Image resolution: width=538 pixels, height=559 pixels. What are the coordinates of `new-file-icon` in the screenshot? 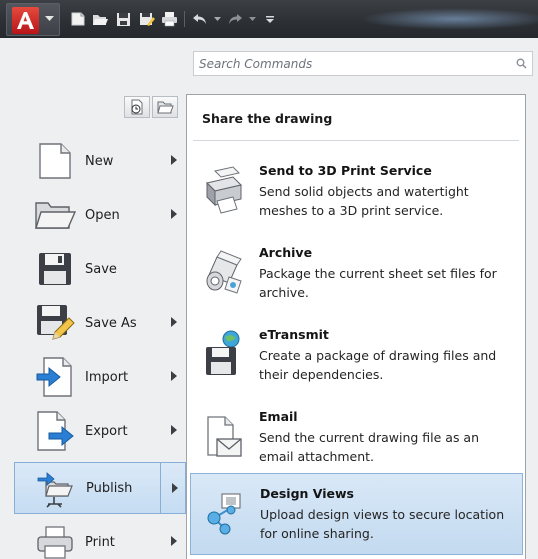 It's located at (55, 161).